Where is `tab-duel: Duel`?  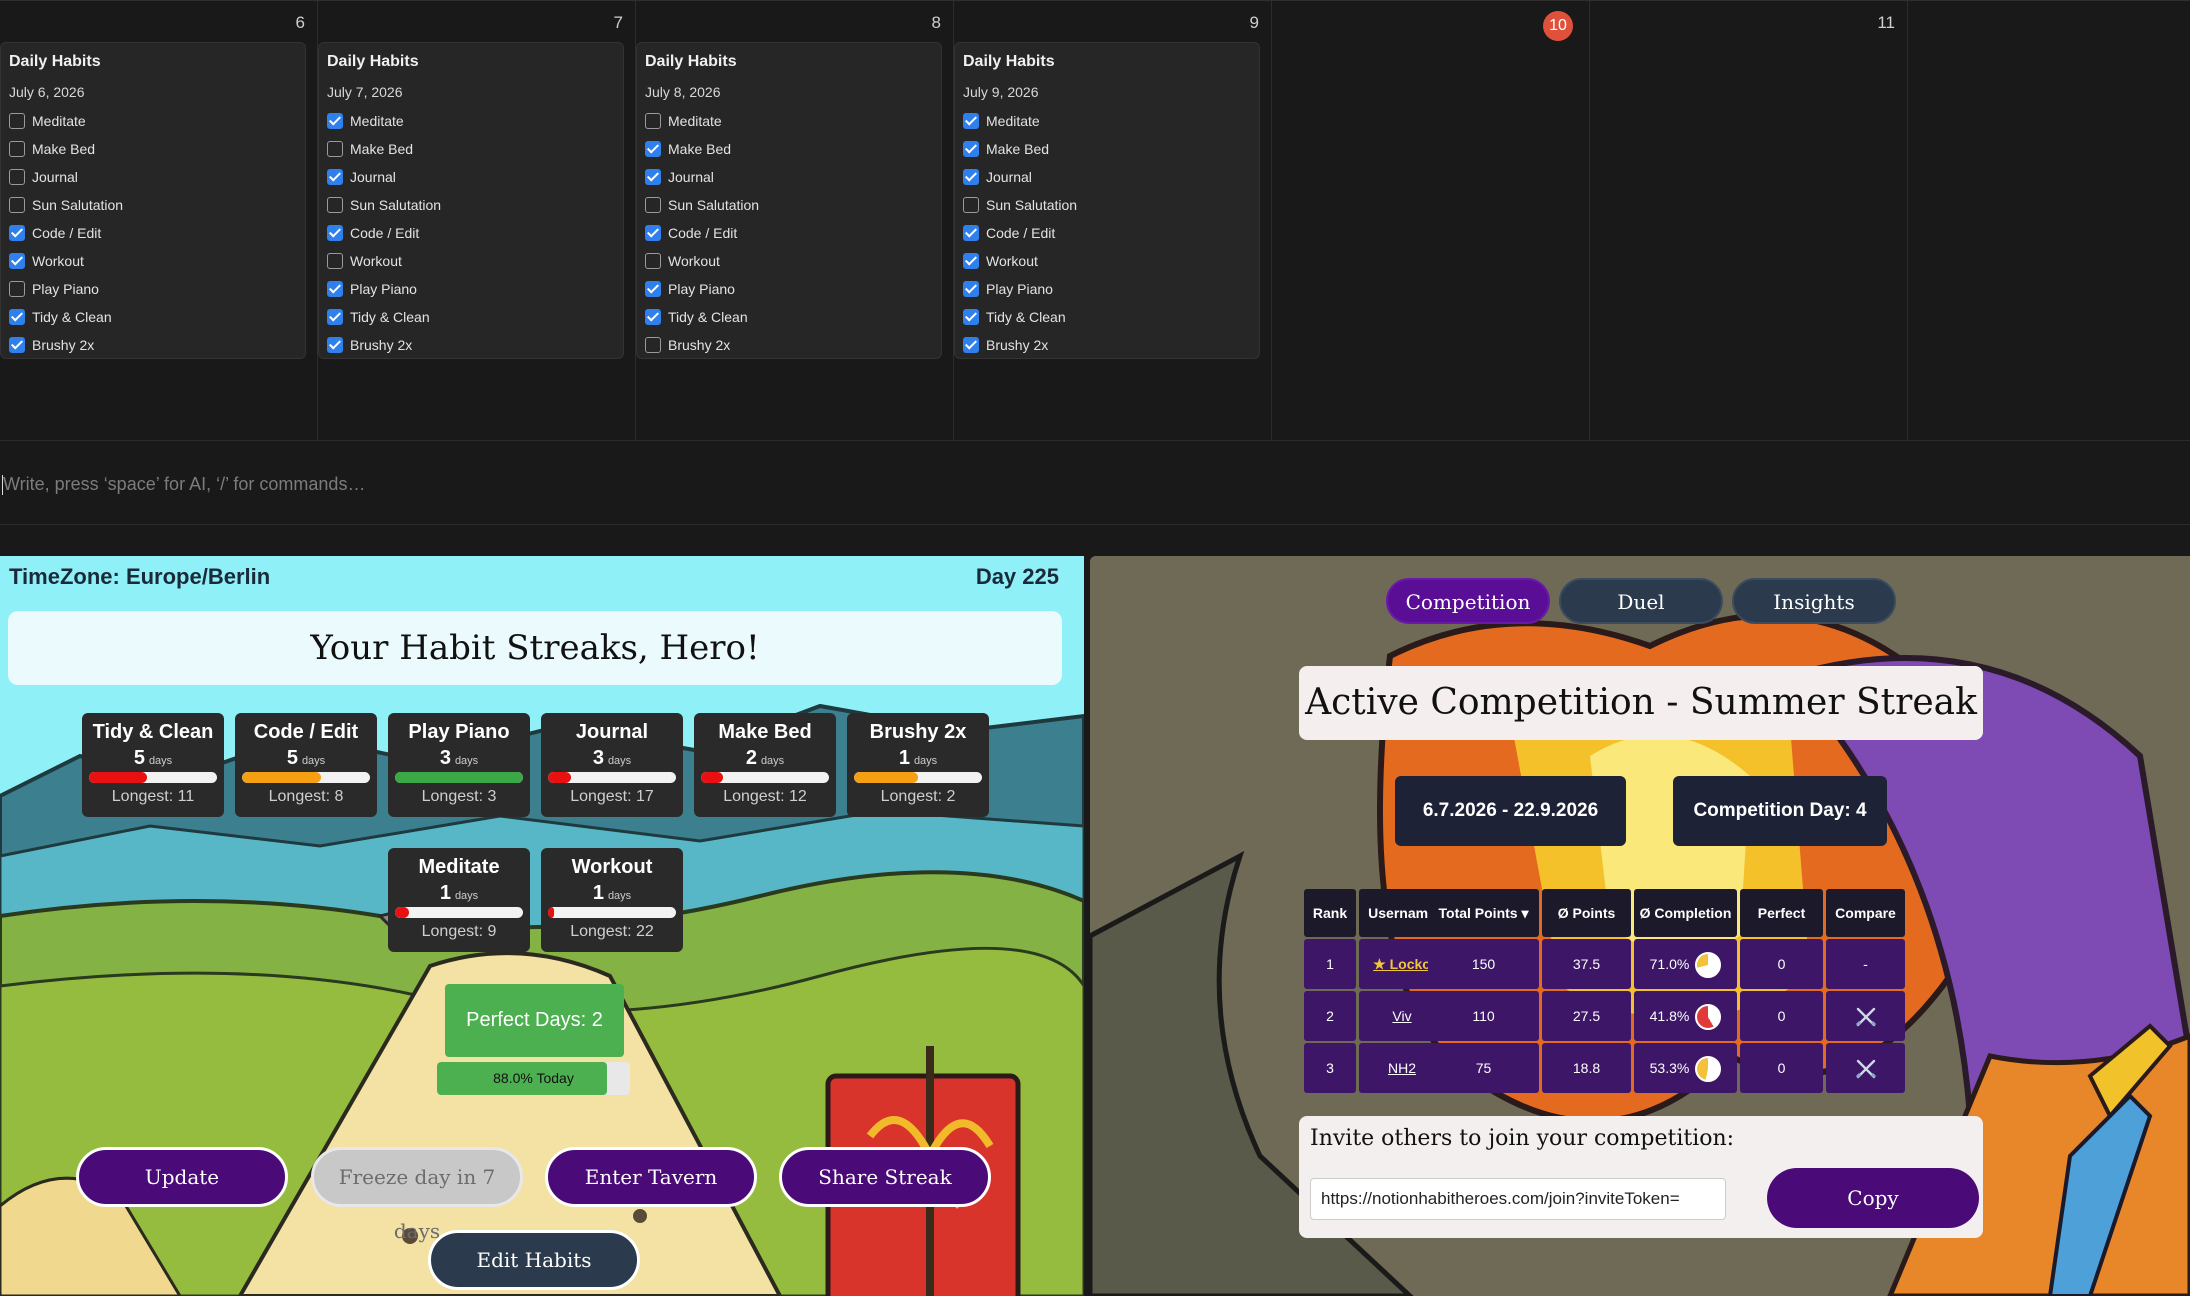
tab-duel: Duel is located at coordinates (1641, 601).